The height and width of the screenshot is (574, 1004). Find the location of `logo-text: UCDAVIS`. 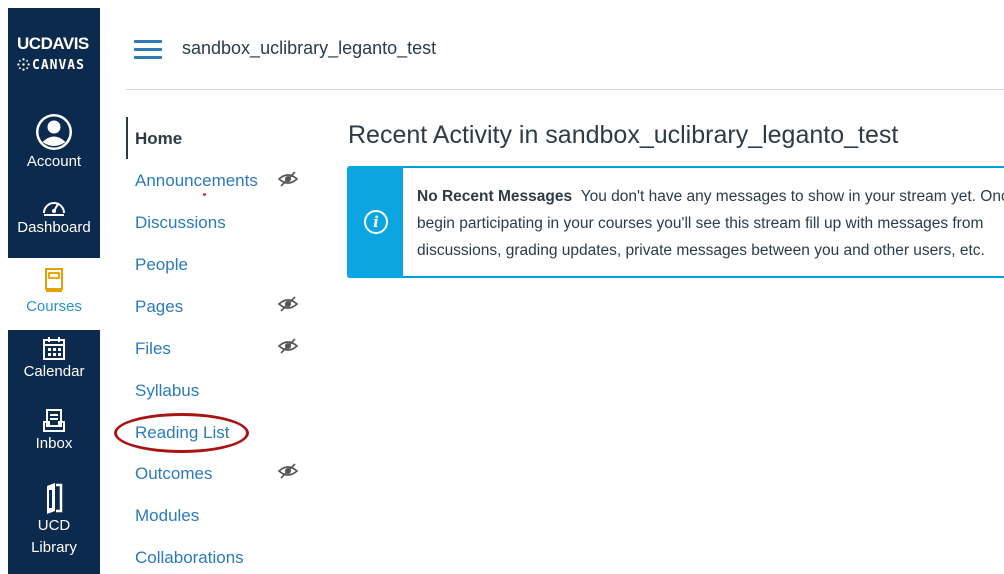

logo-text: UCDAVIS is located at coordinates (53, 43).